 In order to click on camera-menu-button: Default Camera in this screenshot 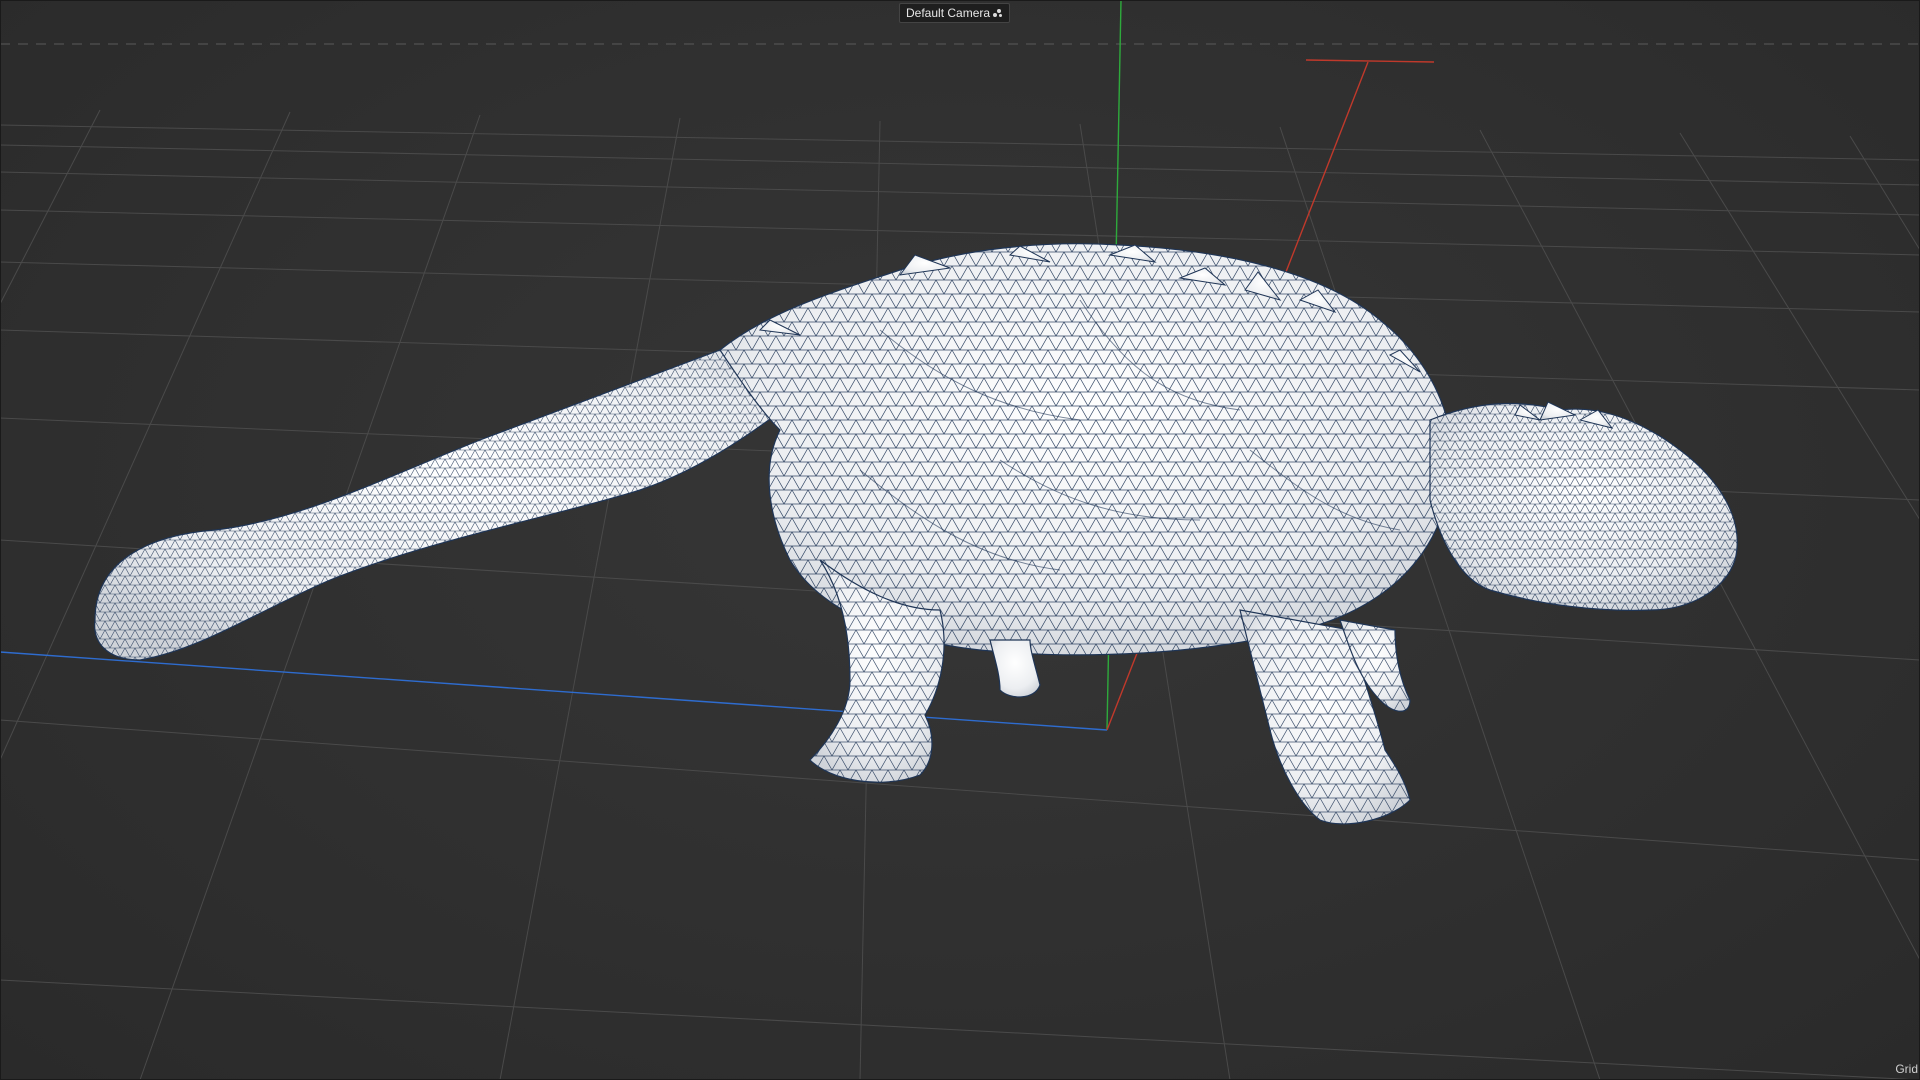, I will do `click(955, 13)`.